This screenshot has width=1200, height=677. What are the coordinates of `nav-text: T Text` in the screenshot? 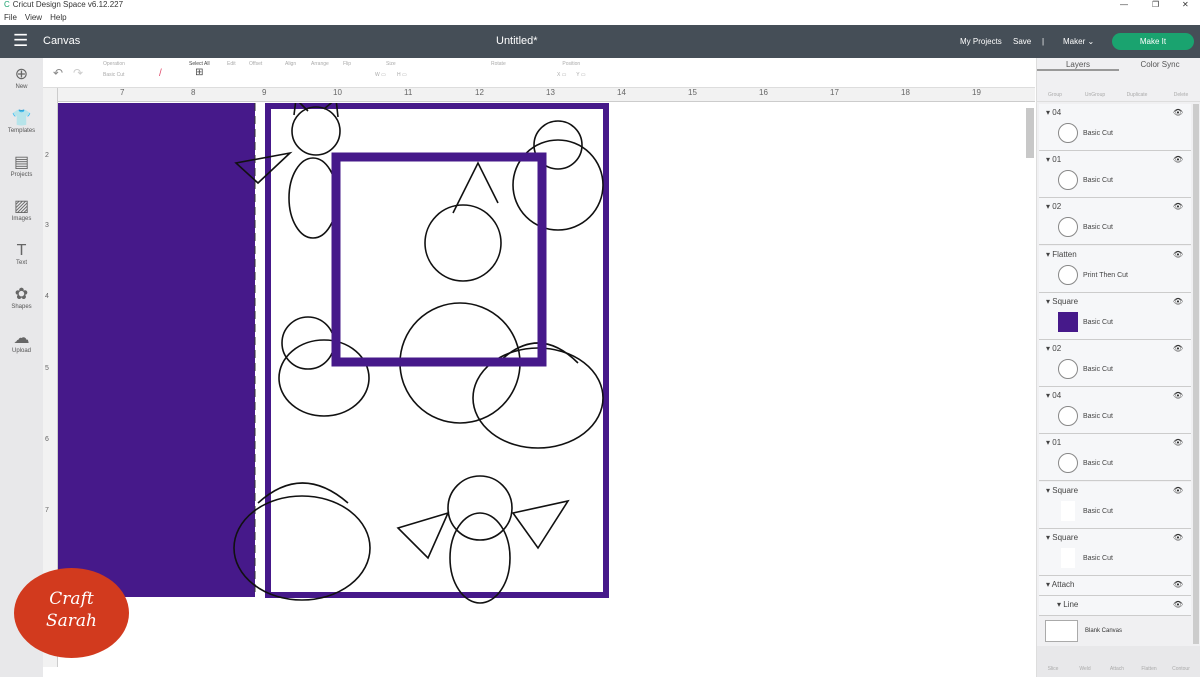 It's located at (21, 254).